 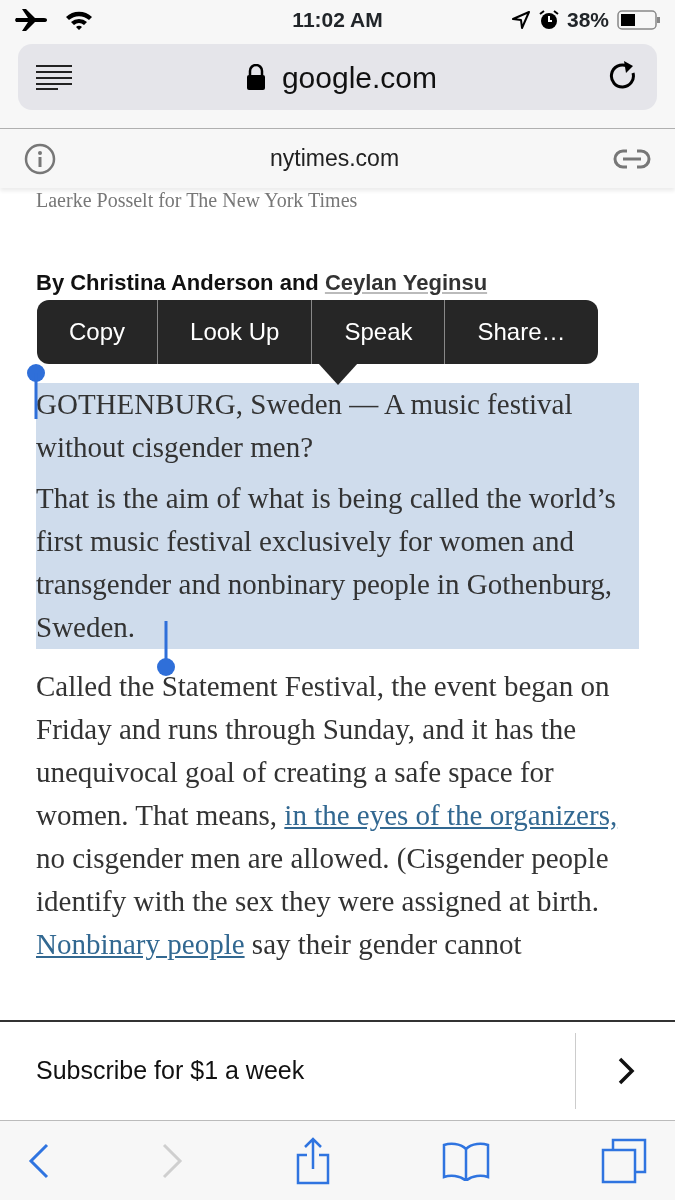 What do you see at coordinates (548, 20) in the screenshot?
I see `alarm-clock-icon` at bounding box center [548, 20].